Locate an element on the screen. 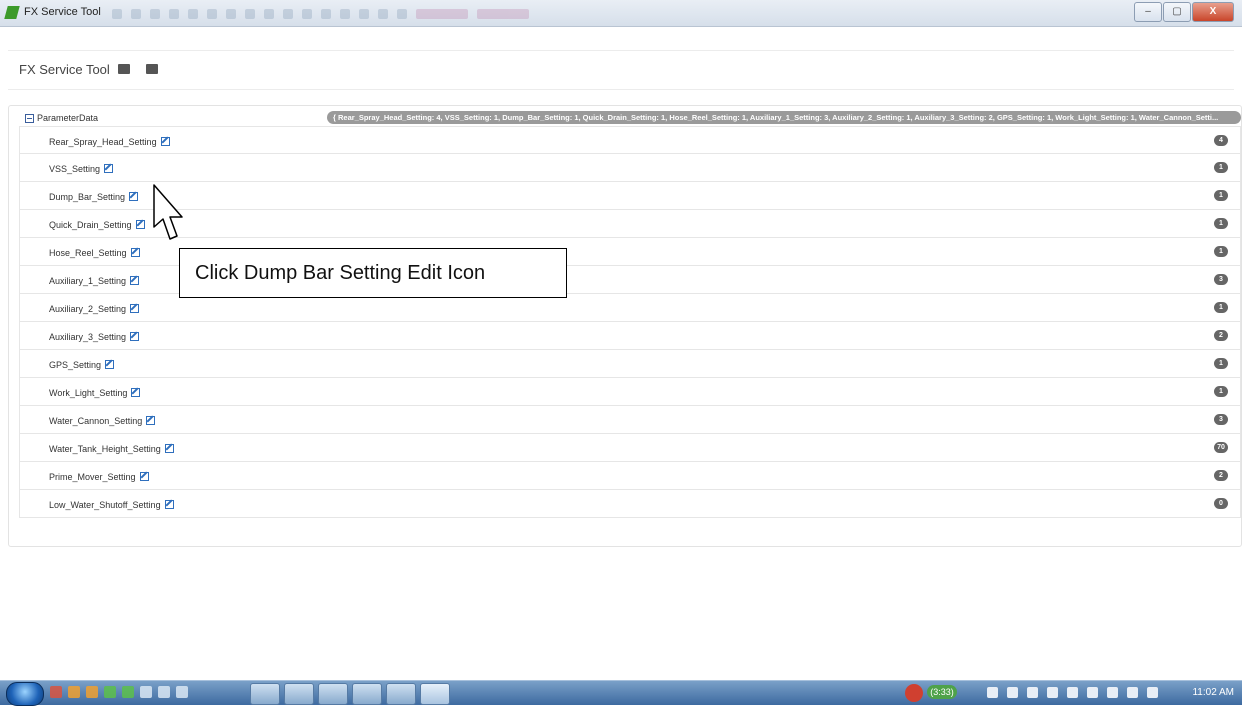 The width and height of the screenshot is (1242, 706). quick-launch is located at coordinates (122, 692).